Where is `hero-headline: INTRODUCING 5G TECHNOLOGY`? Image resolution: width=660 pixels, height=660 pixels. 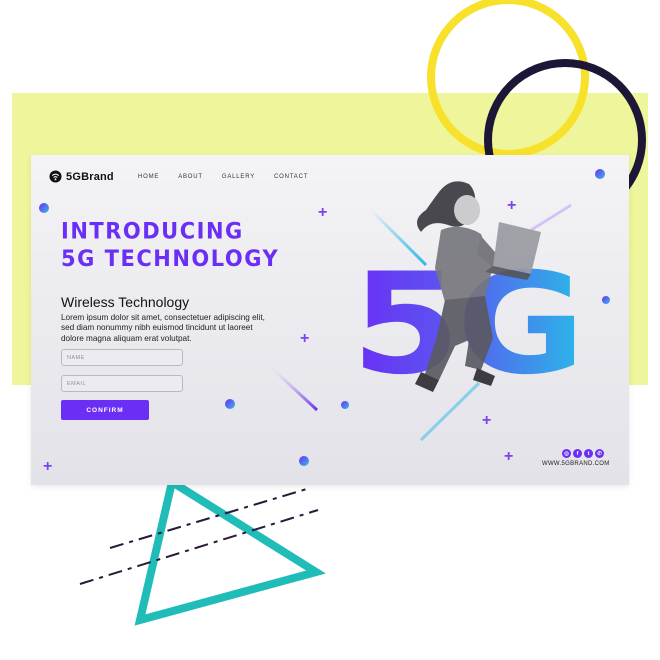
hero-headline: INTRODUCING 5G TECHNOLOGY is located at coordinates (170, 245).